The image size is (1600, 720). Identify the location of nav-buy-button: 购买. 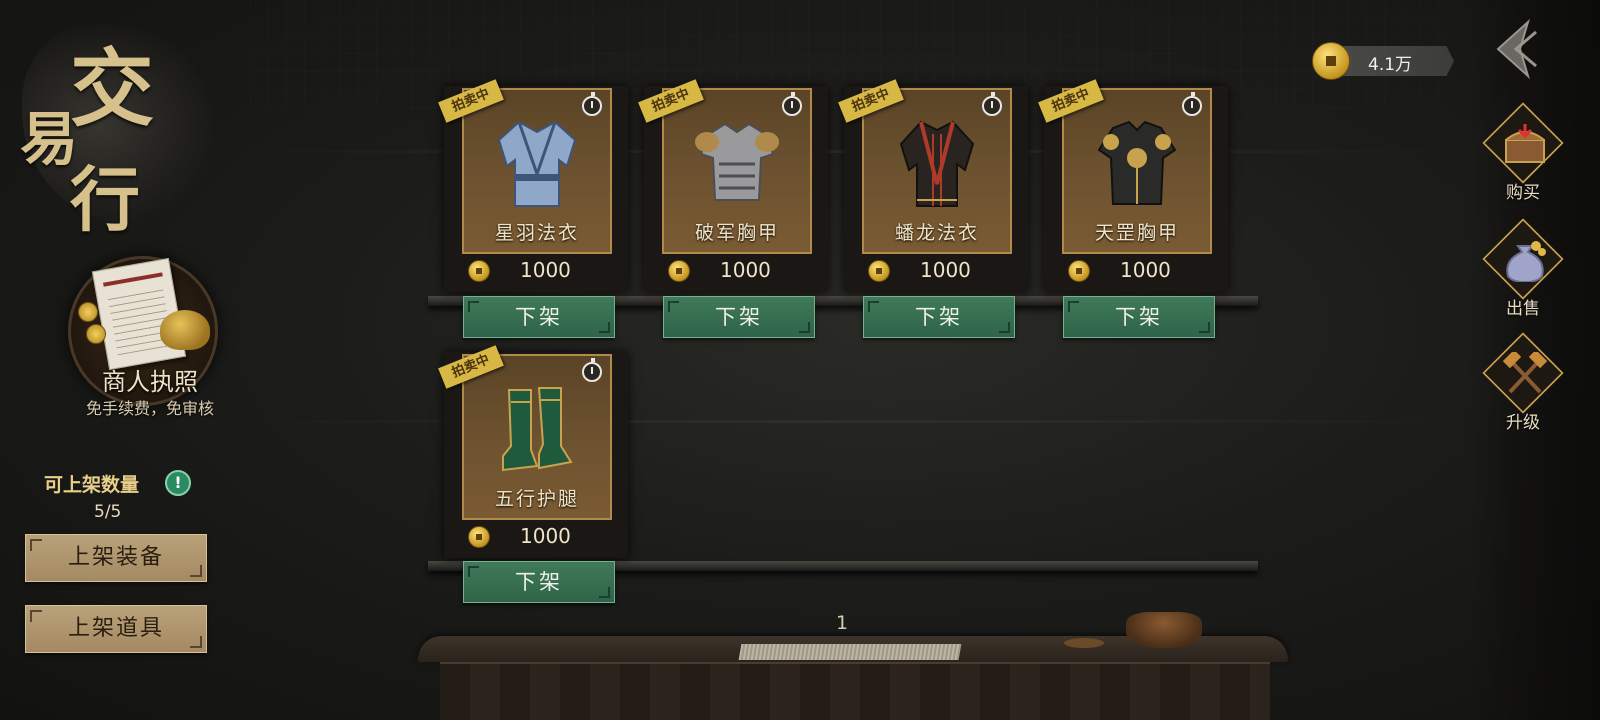
(1523, 160).